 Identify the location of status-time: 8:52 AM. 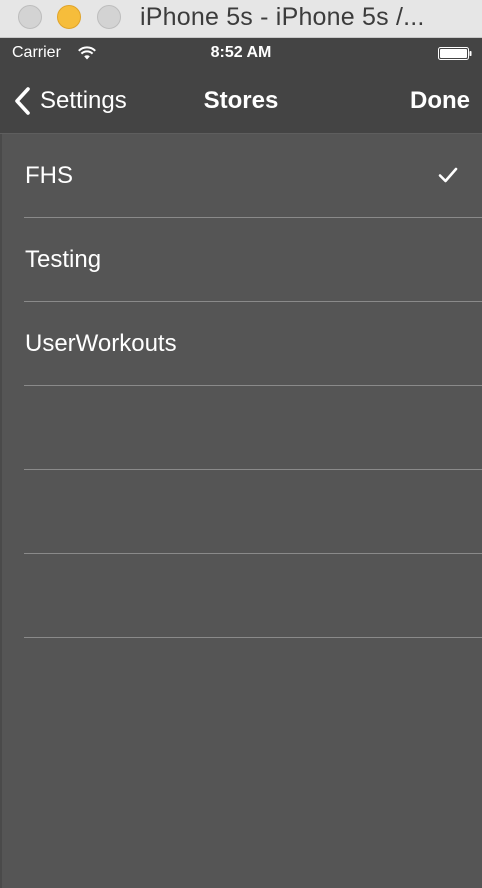
(241, 52).